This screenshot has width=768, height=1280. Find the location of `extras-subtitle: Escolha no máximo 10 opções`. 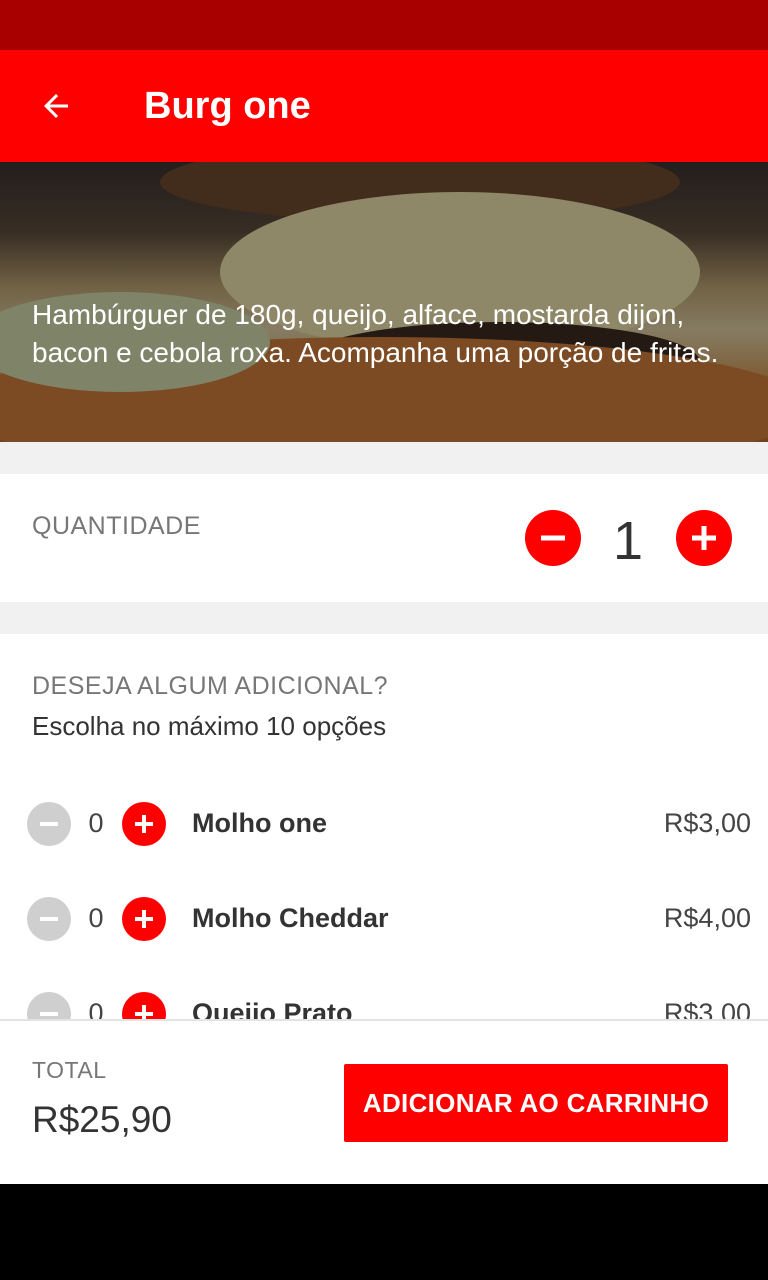

extras-subtitle: Escolha no máximo 10 opções is located at coordinates (209, 726).